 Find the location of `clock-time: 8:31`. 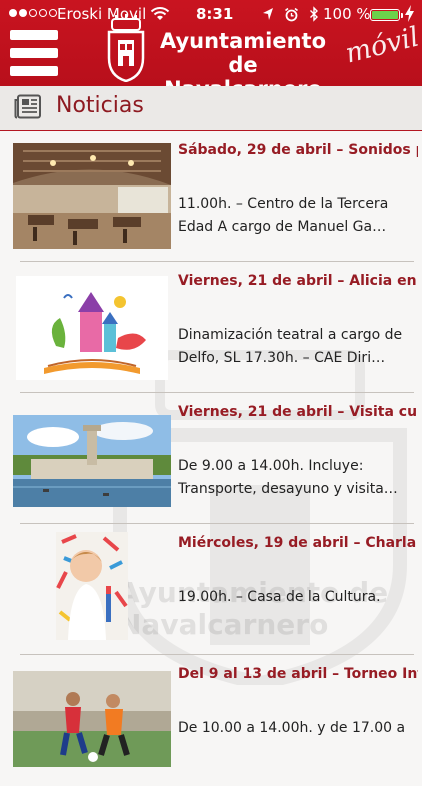

clock-time: 8:31 is located at coordinates (215, 14).